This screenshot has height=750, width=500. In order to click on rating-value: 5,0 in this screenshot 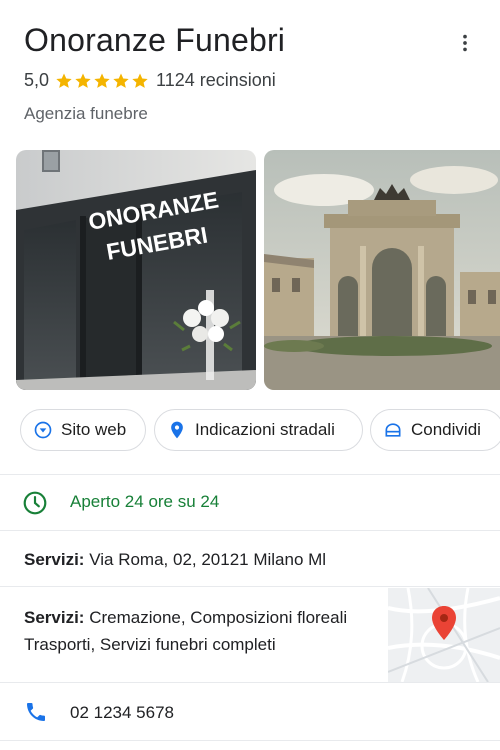, I will do `click(37, 80)`.